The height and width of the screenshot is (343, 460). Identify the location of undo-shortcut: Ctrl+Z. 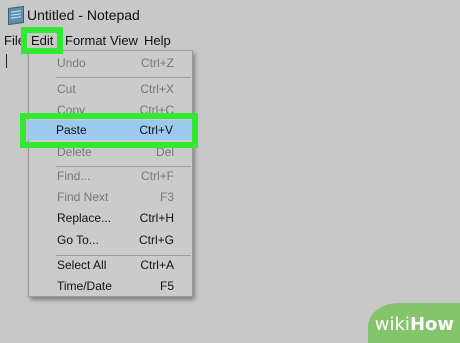
(157, 63).